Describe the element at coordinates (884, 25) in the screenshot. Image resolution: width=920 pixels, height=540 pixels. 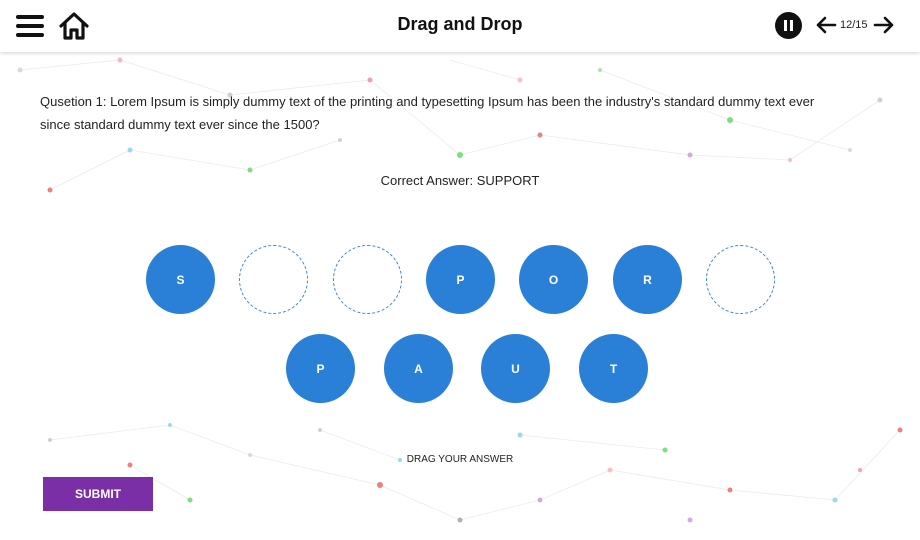
I see `arrow-right-icon` at that location.